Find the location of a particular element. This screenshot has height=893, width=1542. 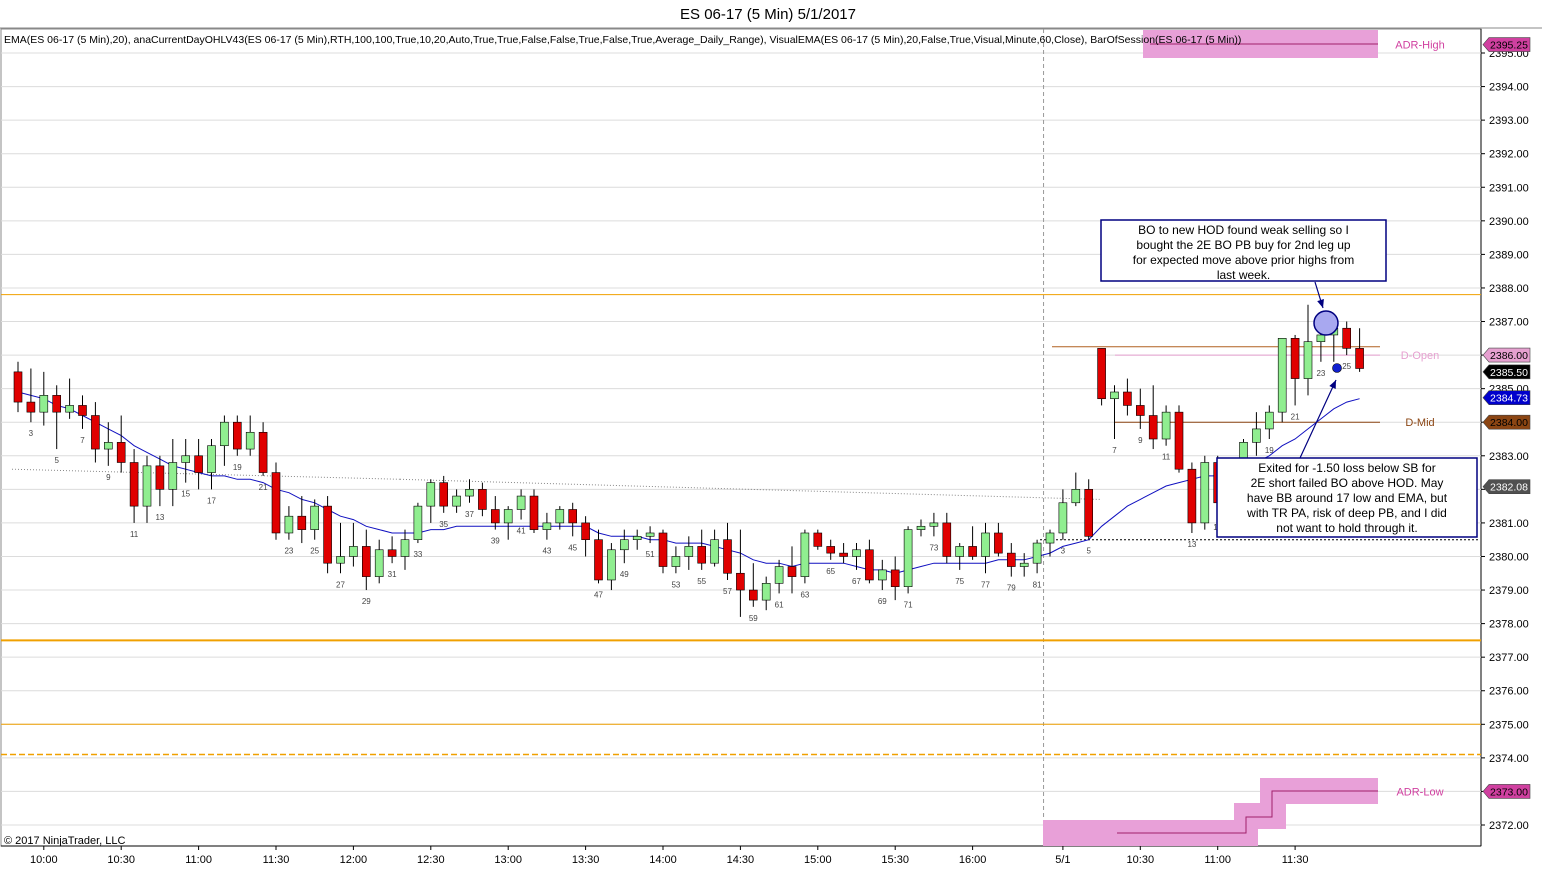

adr-low-zone is located at coordinates (1260, 816).